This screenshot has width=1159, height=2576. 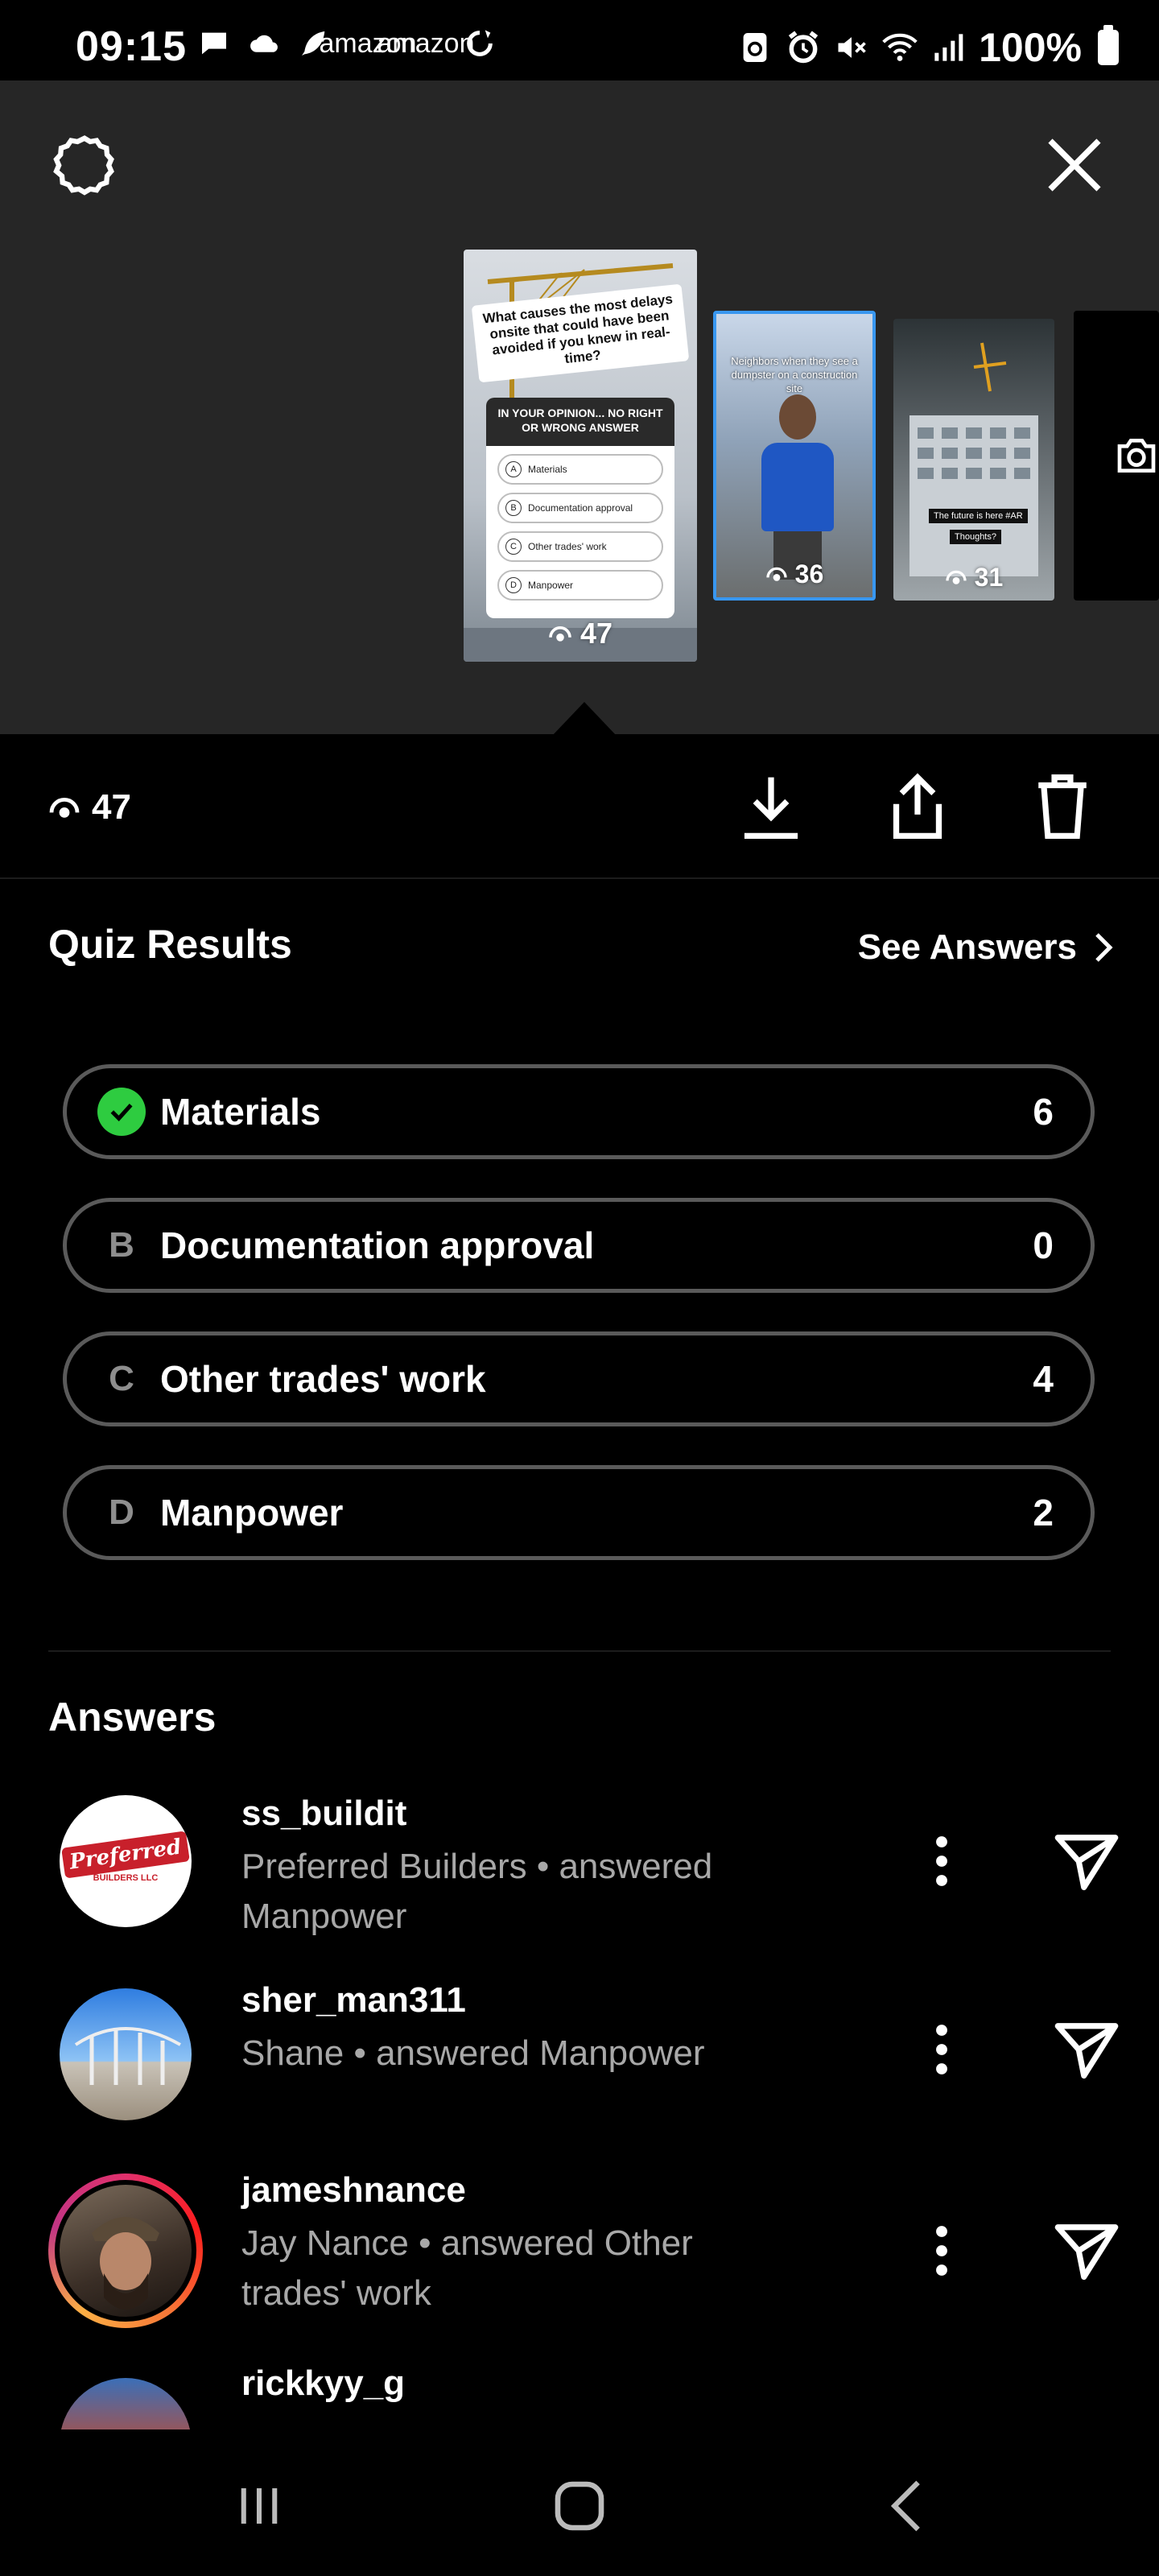 I want to click on views-count: 47, so click(x=89, y=807).